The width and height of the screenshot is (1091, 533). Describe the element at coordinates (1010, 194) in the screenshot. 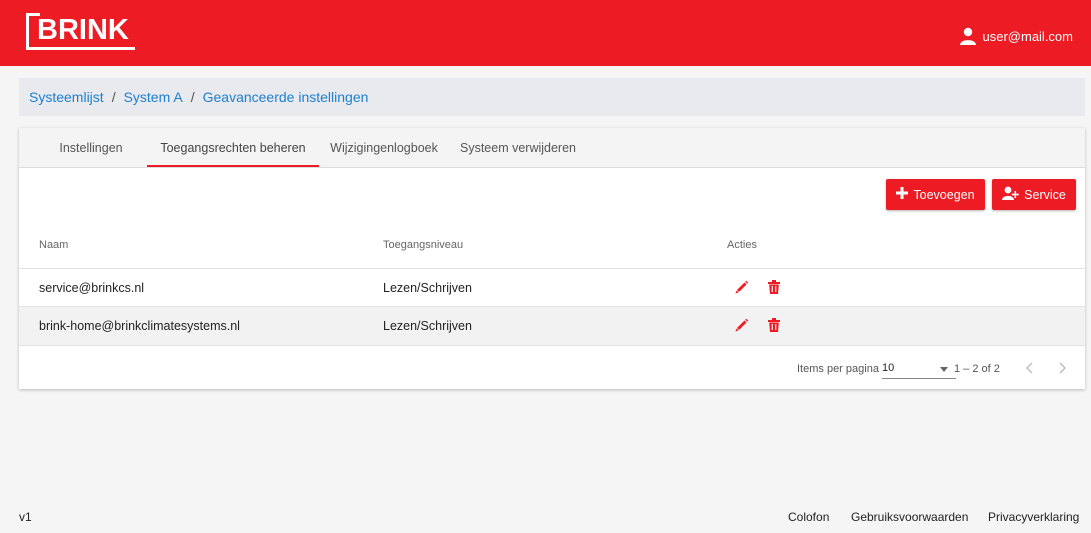

I see `user-plus-icon` at that location.